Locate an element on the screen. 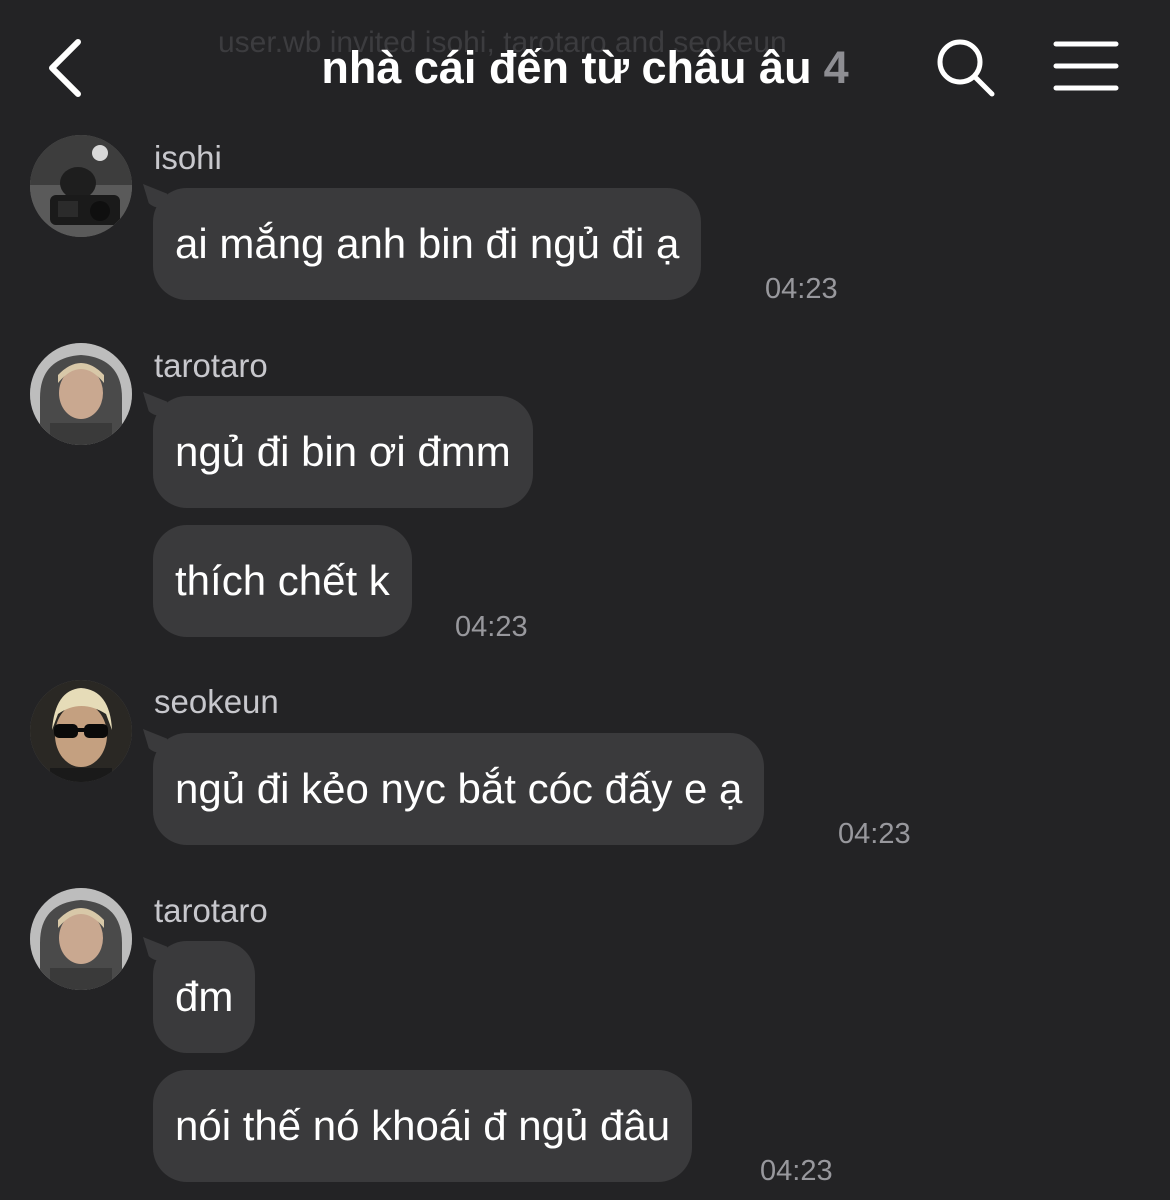 This screenshot has height=1200, width=1170. menu-button is located at coordinates (1086, 66).